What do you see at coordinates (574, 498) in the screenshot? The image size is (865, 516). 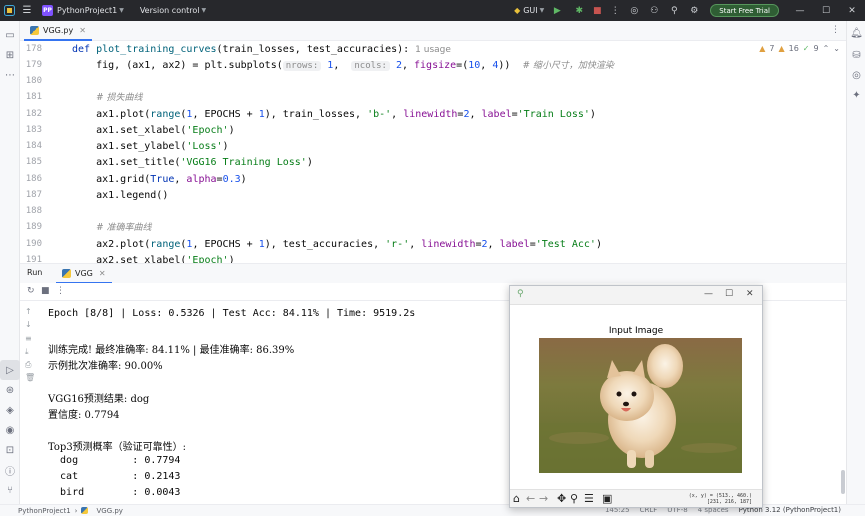 I see `zoom-icon: ⚲` at bounding box center [574, 498].